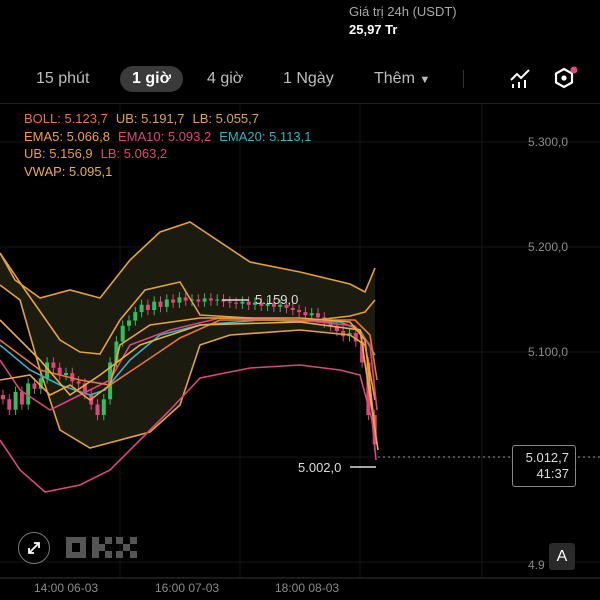  What do you see at coordinates (226, 118) in the screenshot?
I see `legend-boll-lb: LB: 5.055,7` at bounding box center [226, 118].